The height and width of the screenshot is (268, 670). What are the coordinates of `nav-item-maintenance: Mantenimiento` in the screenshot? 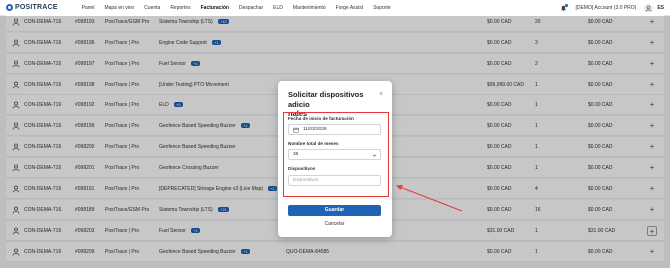 It's located at (309, 8).